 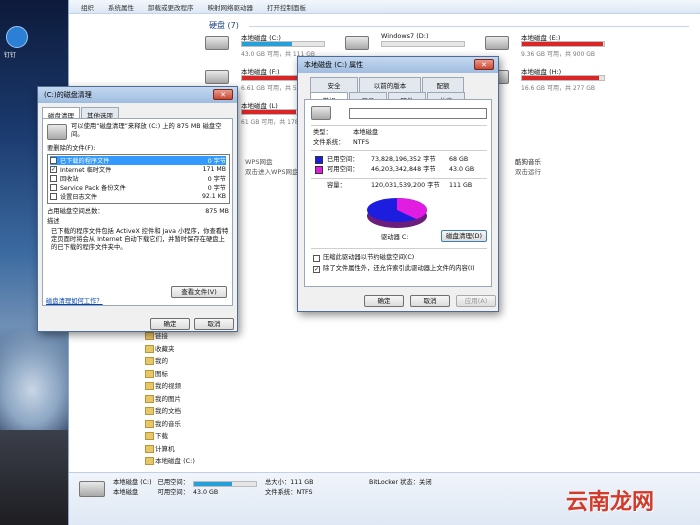 I want to click on index-checkbox: ✓, so click(x=316, y=269).